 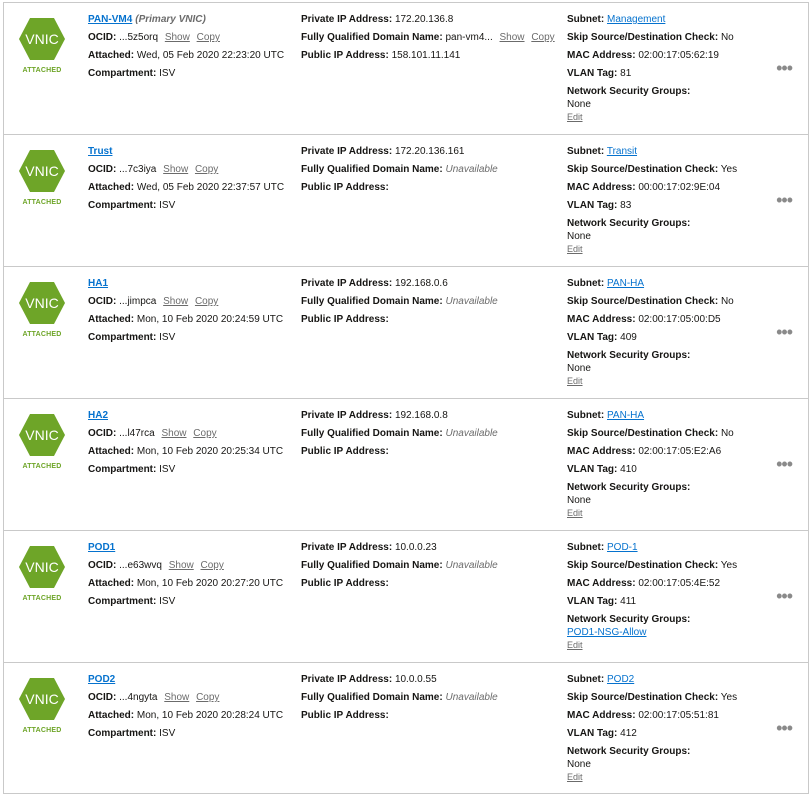 What do you see at coordinates (421, 283) in the screenshot?
I see `private-ip-value: 192.168.0.6` at bounding box center [421, 283].